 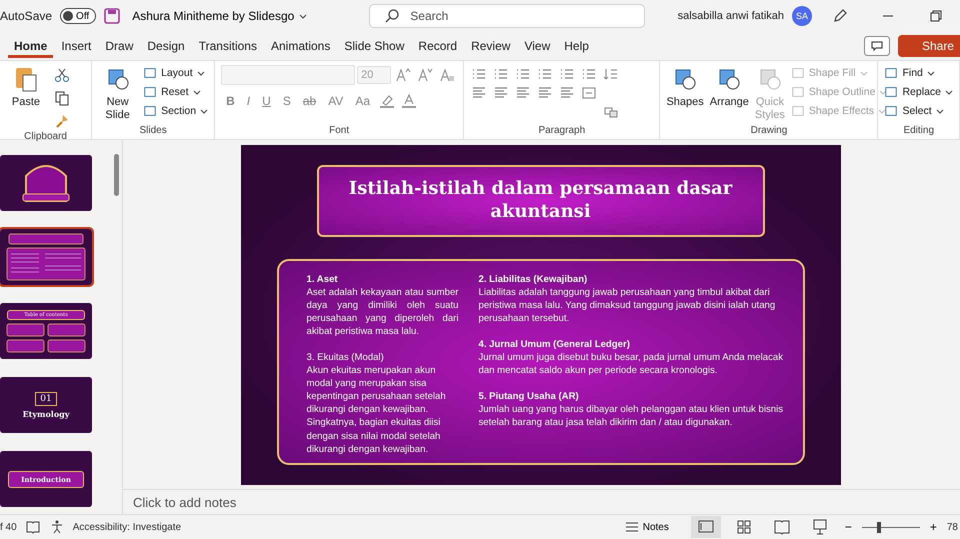 I want to click on format-button: AV, so click(x=335, y=101).